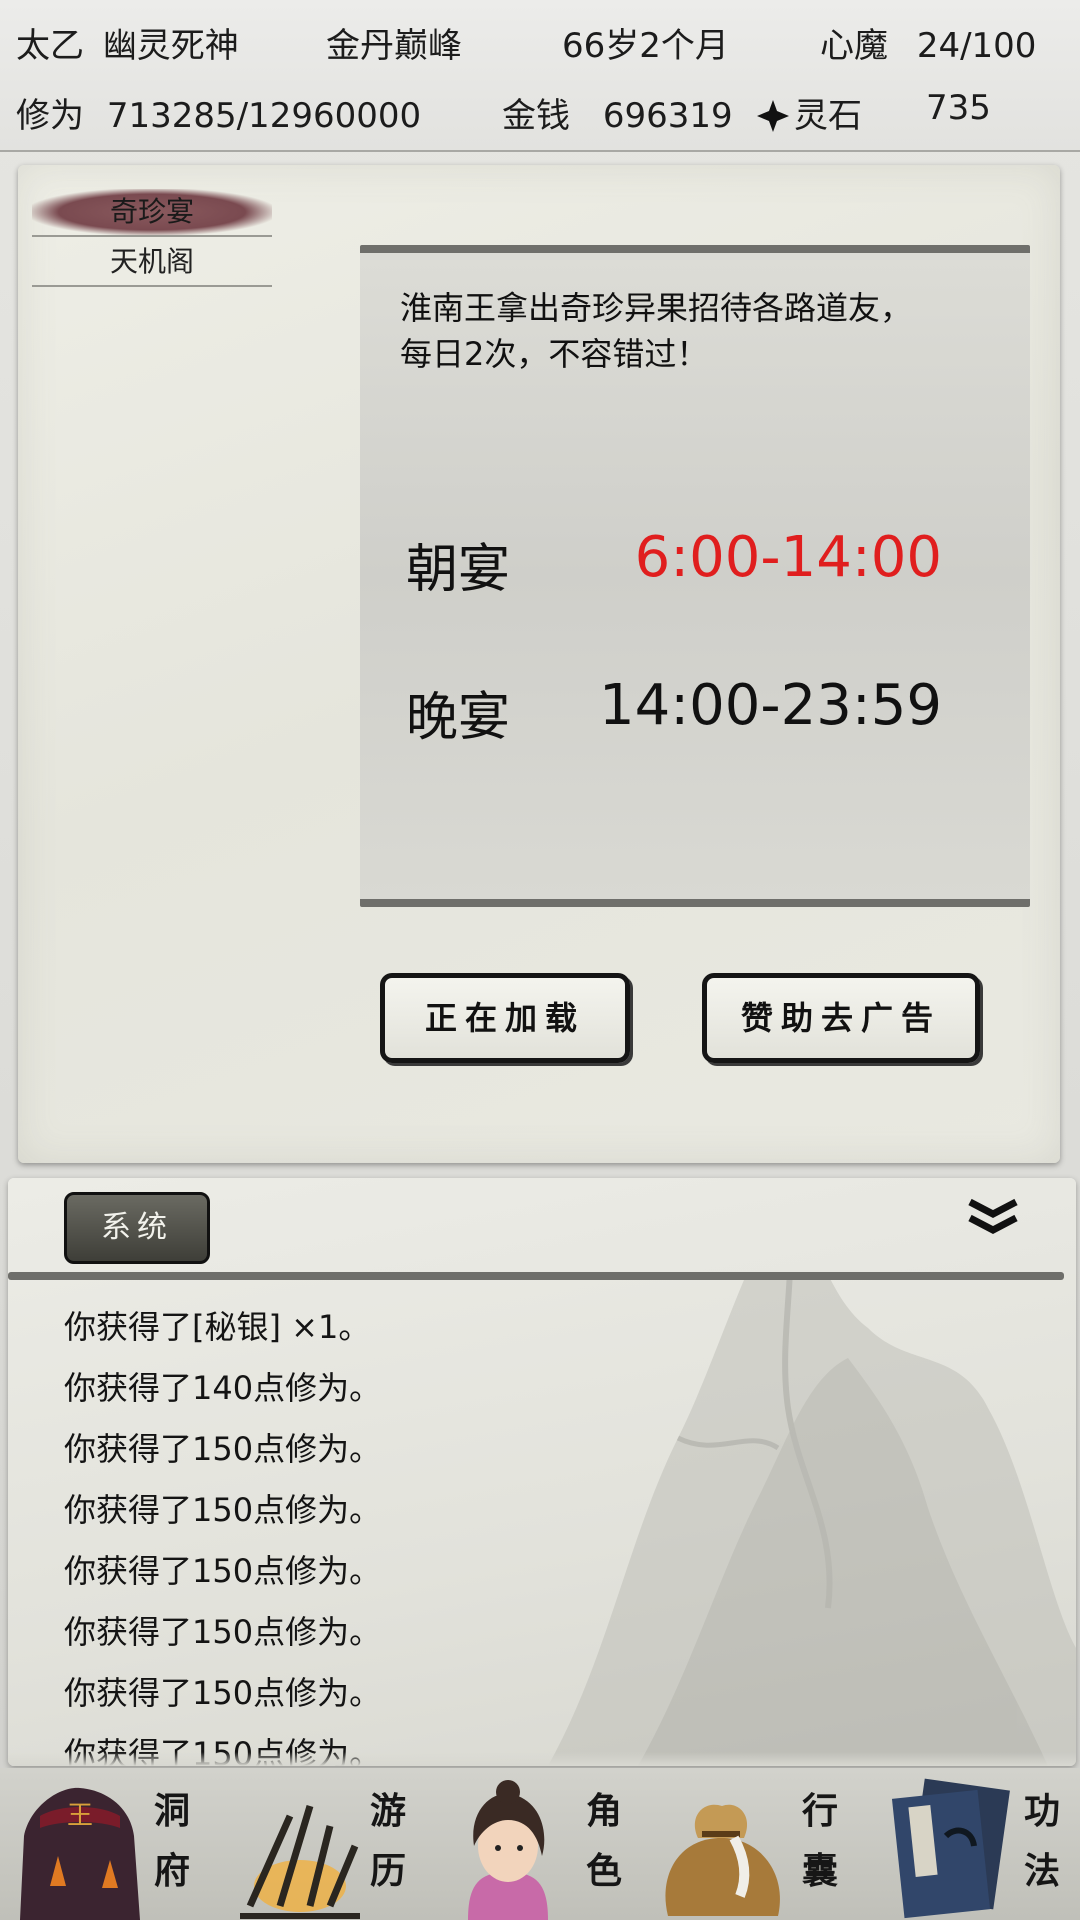 This screenshot has height=1920, width=1080. Describe the element at coordinates (976, 46) in the screenshot. I see `xinmo-value: 24/100` at that location.